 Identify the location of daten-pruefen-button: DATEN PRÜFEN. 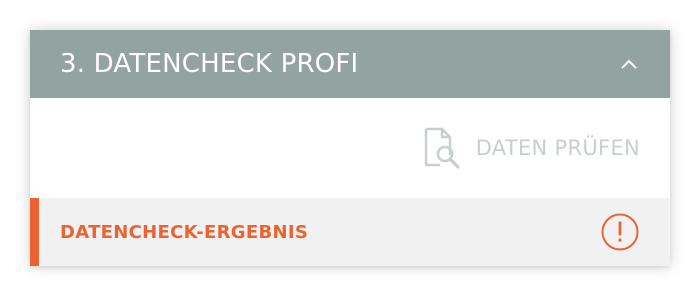
(531, 148).